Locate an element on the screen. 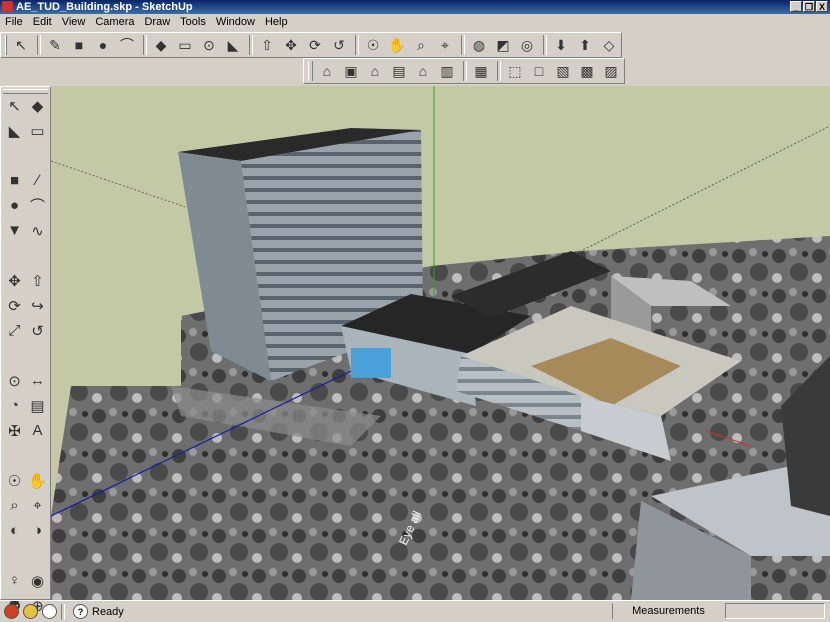 This screenshot has height=622, width=830. menu-window: Window is located at coordinates (235, 22).